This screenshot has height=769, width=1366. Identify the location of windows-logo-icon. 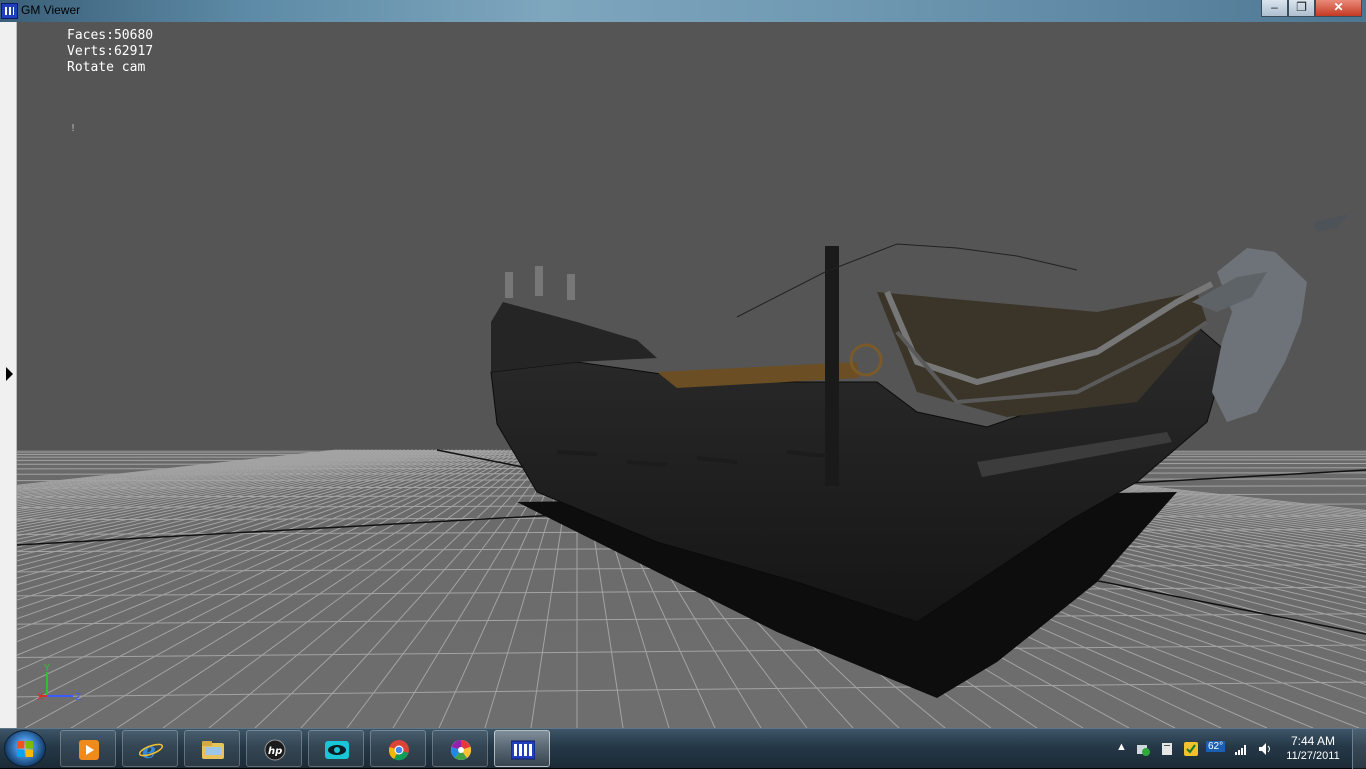
(25, 749).